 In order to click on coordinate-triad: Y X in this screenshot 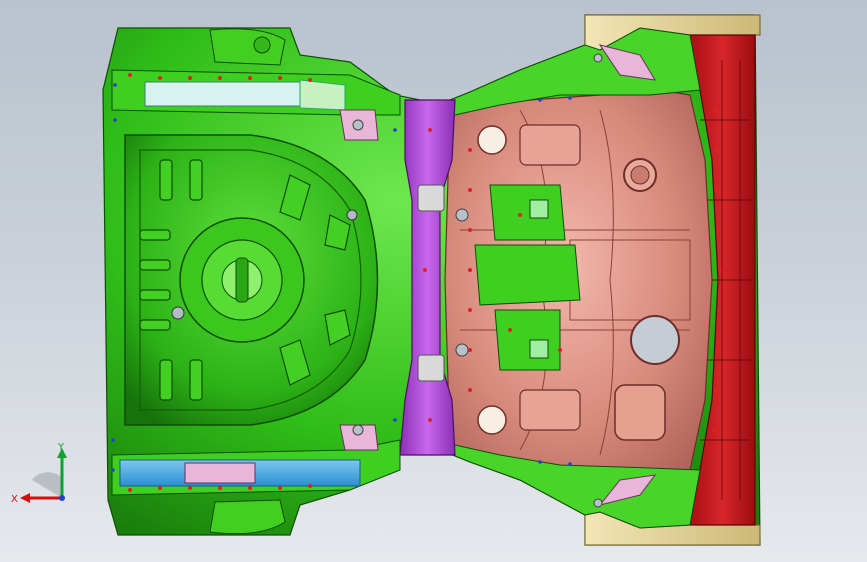, I will do `click(39, 473)`.